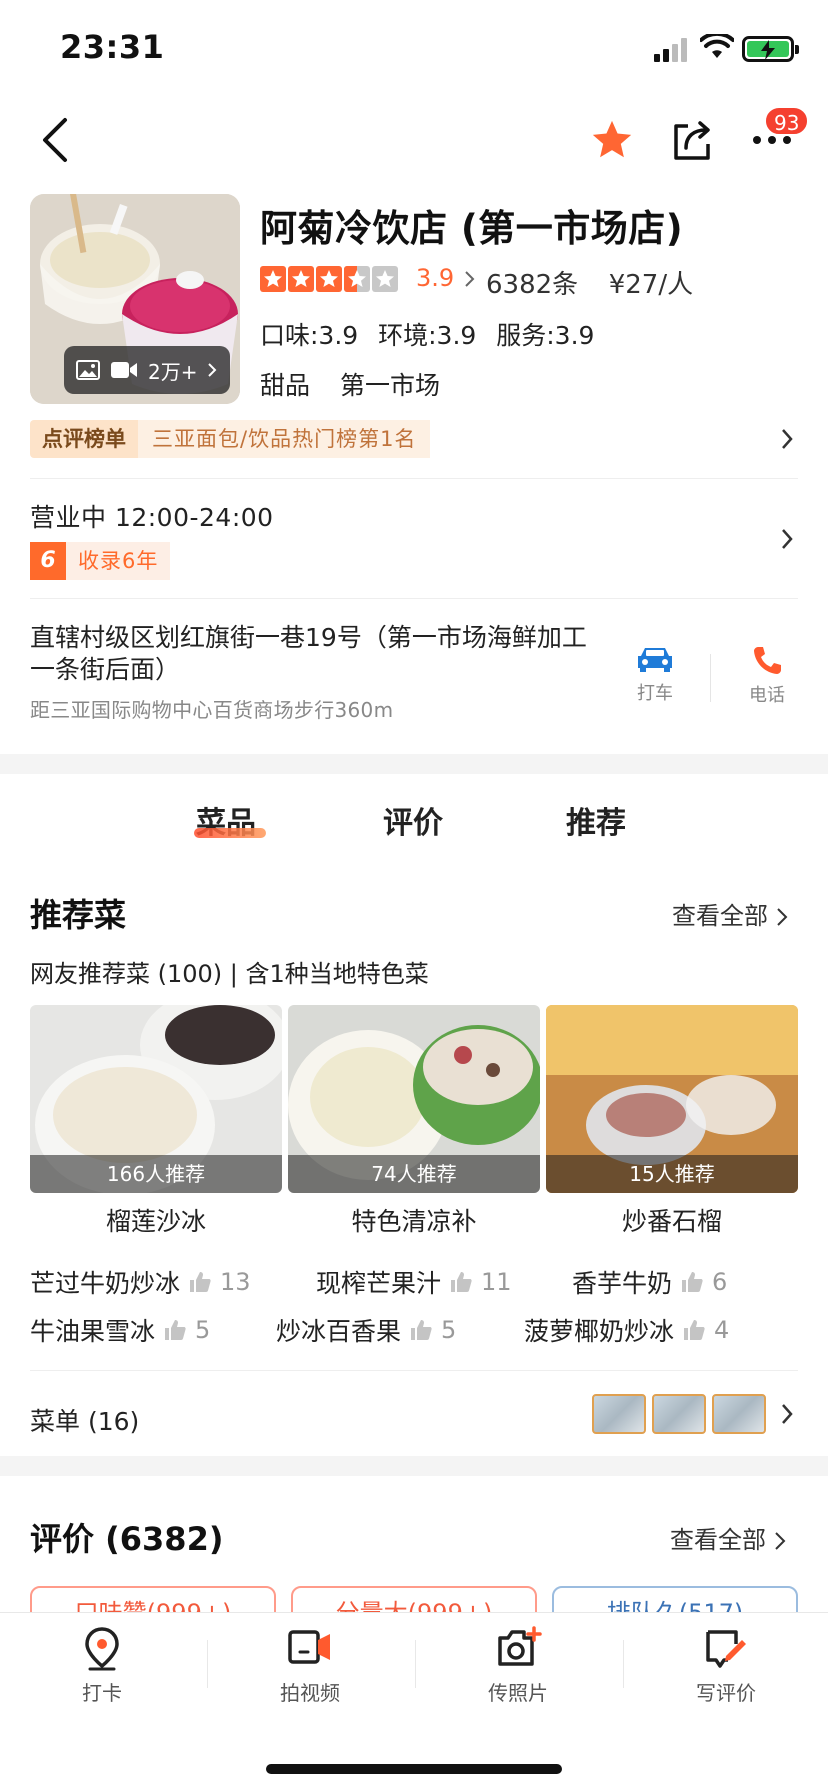 The height and width of the screenshot is (1792, 828). Describe the element at coordinates (413, 820) in the screenshot. I see `tab-reviews: 评价` at that location.